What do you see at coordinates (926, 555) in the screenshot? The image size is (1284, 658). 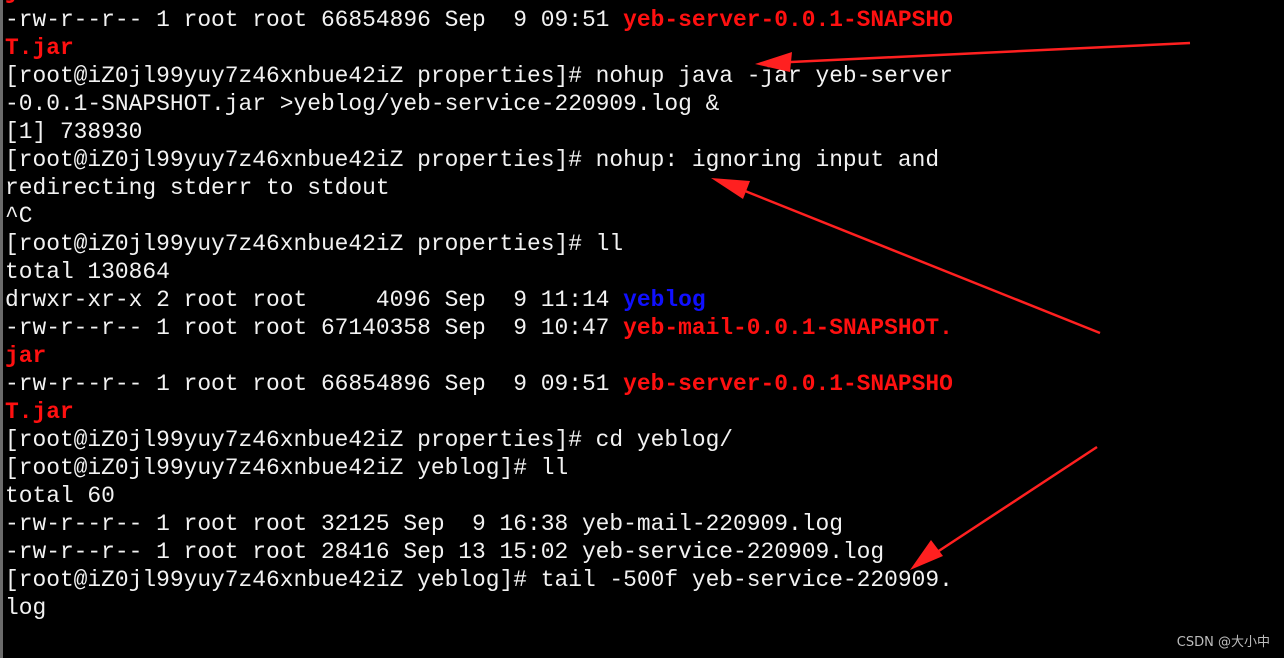 I see `arrow-3-head` at bounding box center [926, 555].